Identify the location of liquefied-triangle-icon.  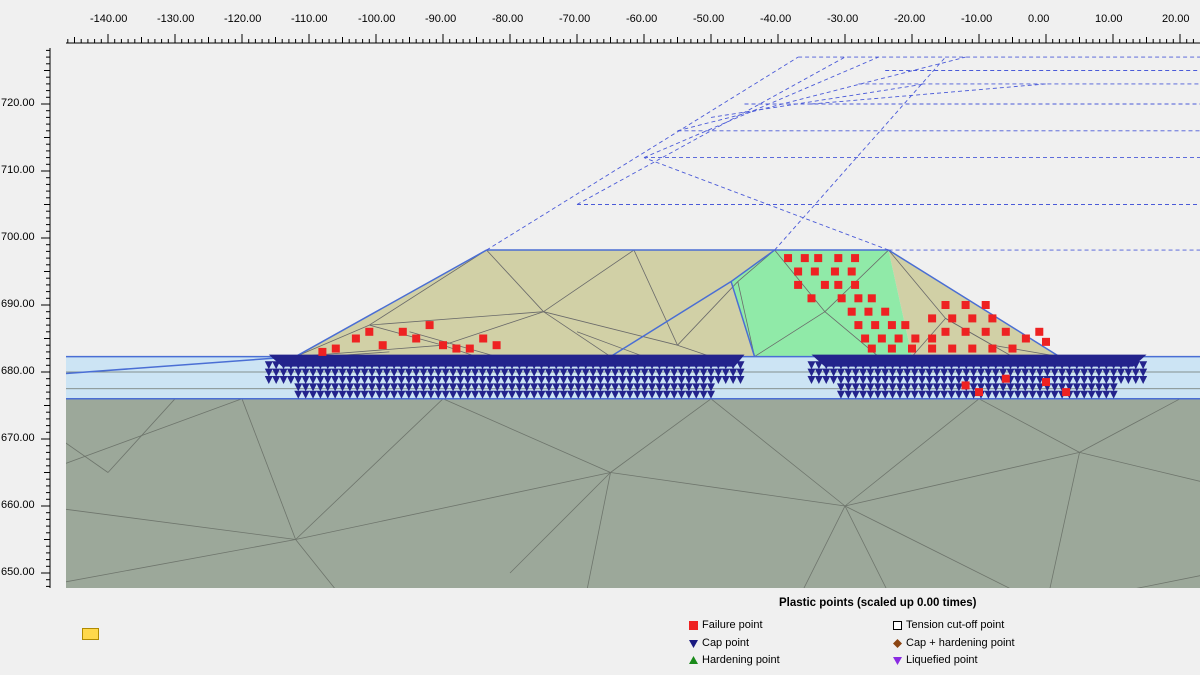
(897, 660).